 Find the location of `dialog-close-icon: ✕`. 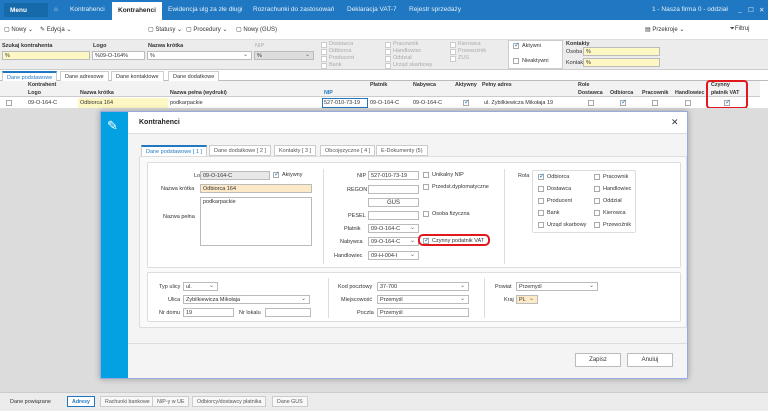

dialog-close-icon: ✕ is located at coordinates (675, 122).